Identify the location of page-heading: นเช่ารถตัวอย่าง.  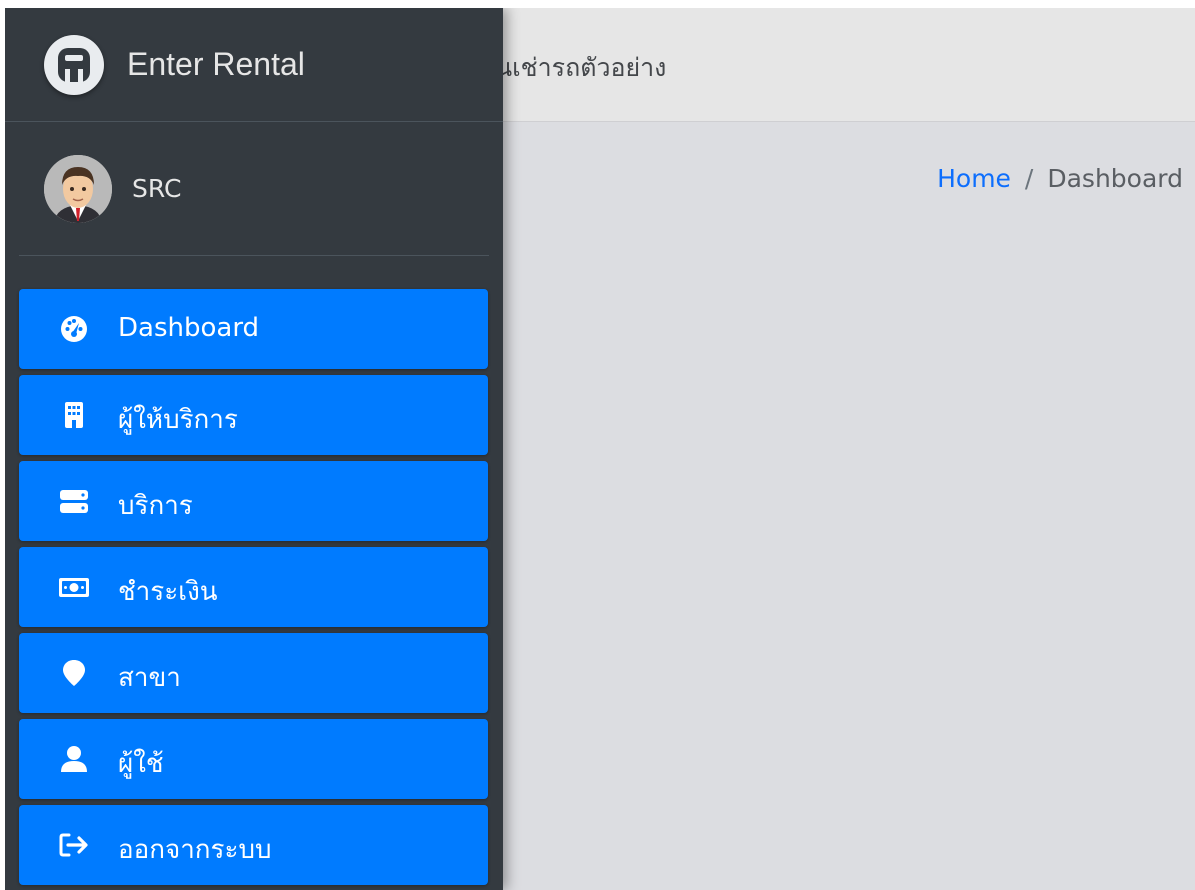
(581, 67).